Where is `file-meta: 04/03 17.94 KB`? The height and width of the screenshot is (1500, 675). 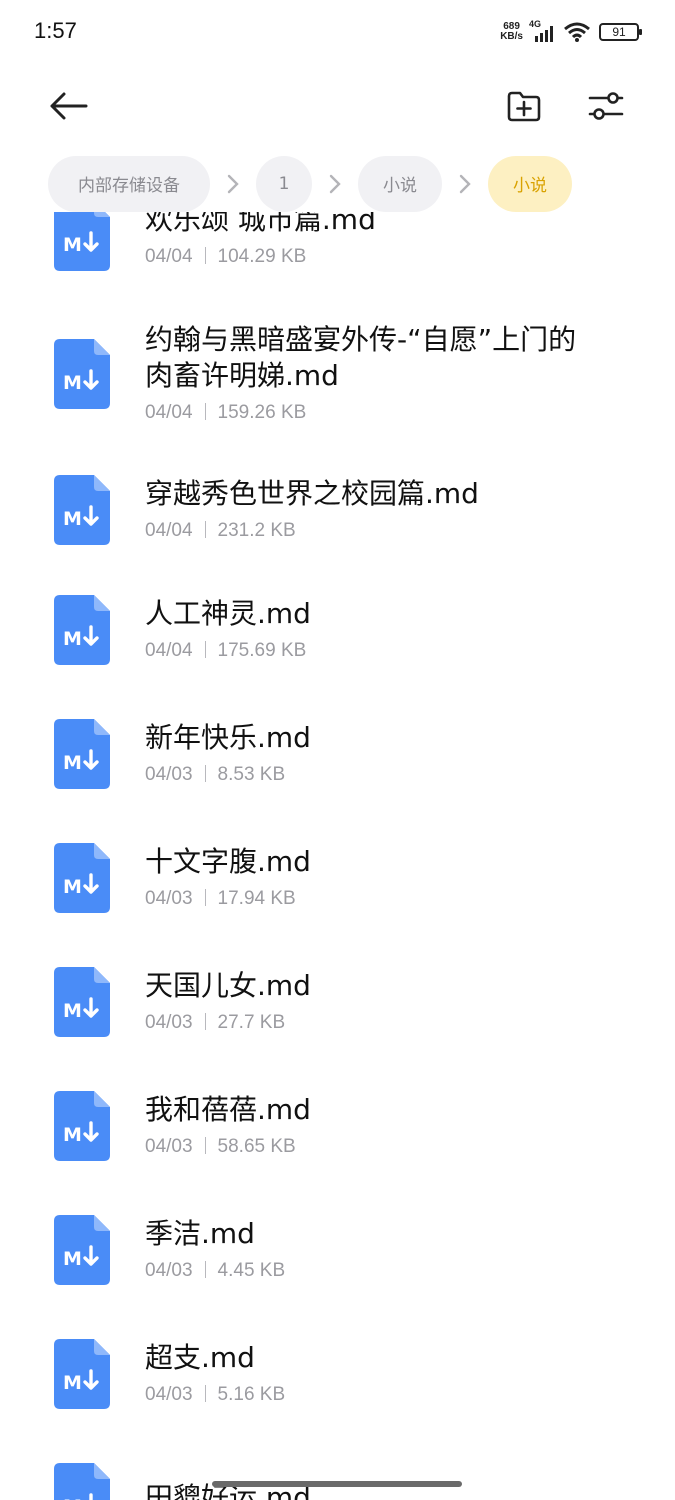
file-meta: 04/03 17.94 KB is located at coordinates (365, 899).